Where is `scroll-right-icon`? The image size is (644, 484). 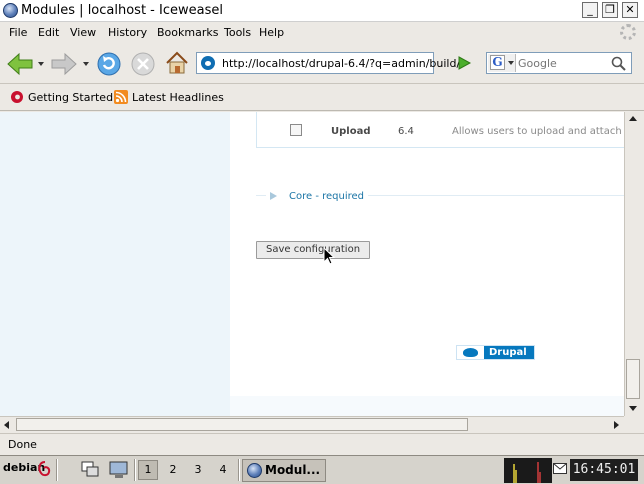
scroll-right-icon is located at coordinates (616, 425).